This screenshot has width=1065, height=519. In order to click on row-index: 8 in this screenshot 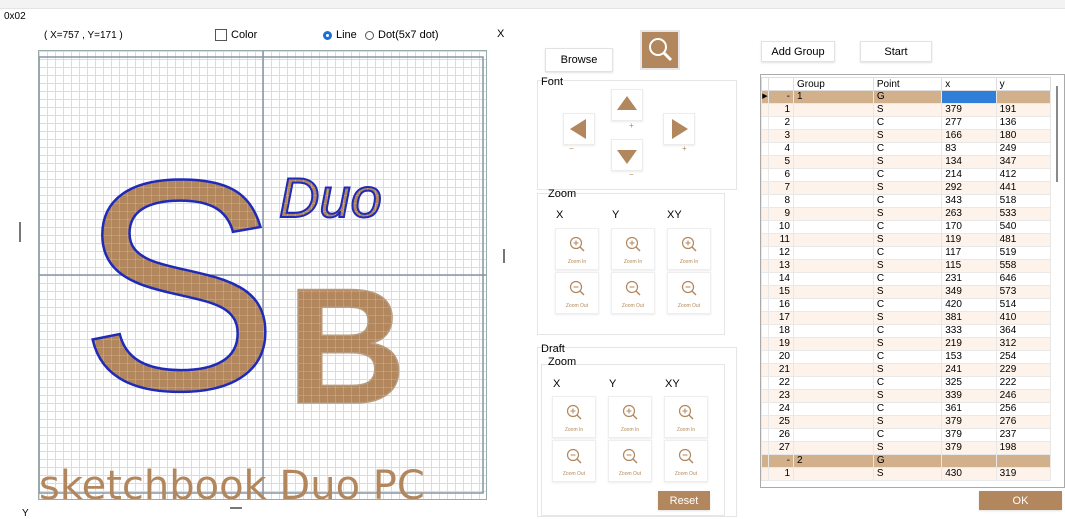, I will do `click(781, 201)`.